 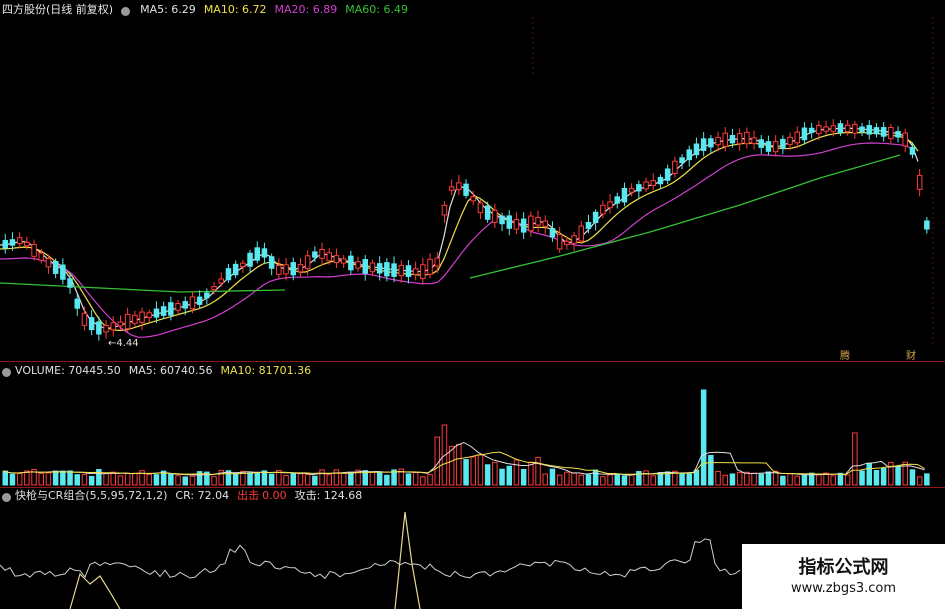 What do you see at coordinates (202, 495) in the screenshot?
I see `cr-value: CR: 72.04` at bounding box center [202, 495].